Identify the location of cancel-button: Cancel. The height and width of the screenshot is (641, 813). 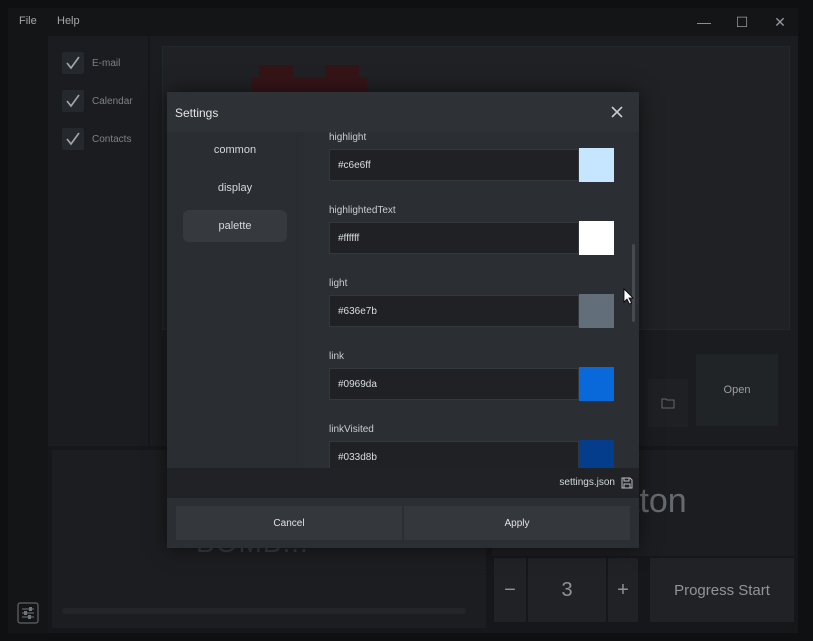
(289, 523).